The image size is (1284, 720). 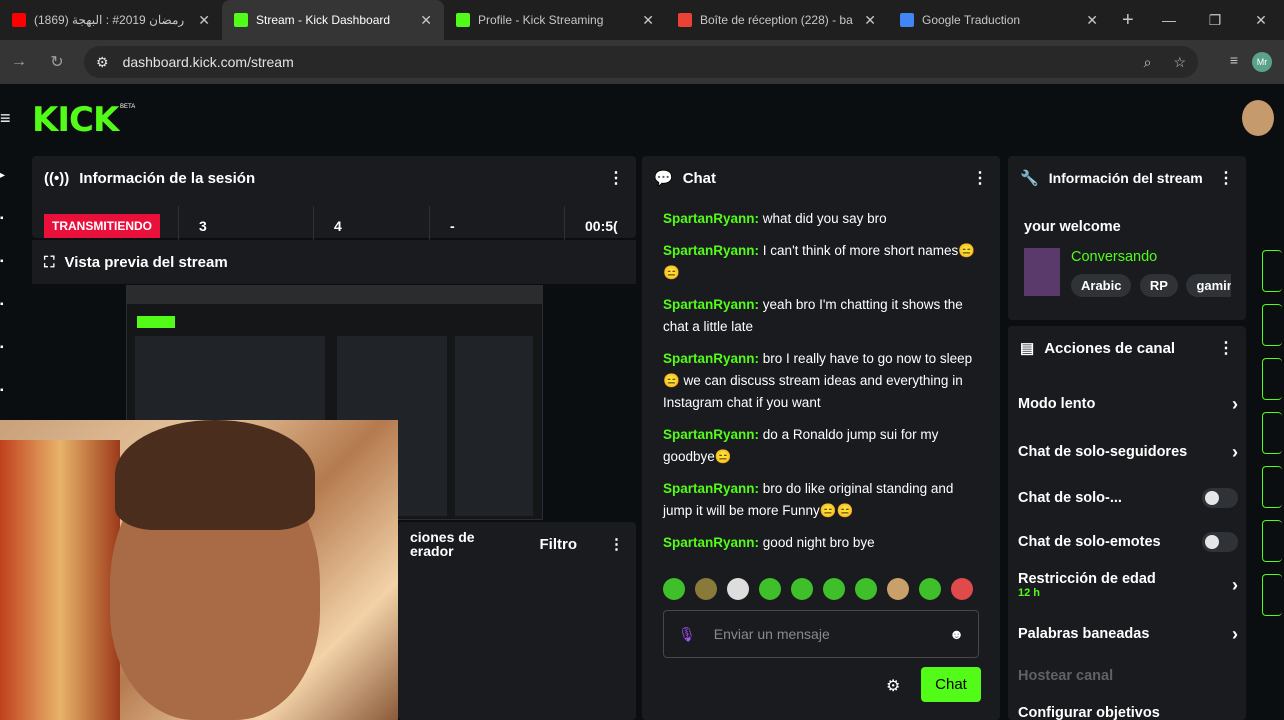 I want to click on tab-title: Profile - Kick Streaming, so click(x=541, y=20).